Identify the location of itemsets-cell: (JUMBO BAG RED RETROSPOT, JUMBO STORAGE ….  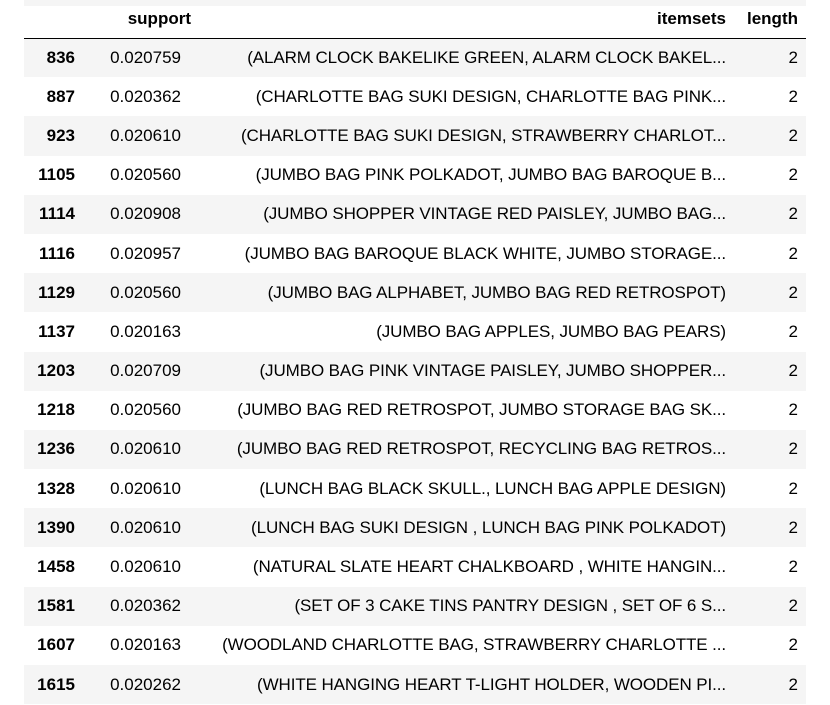
(481, 410).